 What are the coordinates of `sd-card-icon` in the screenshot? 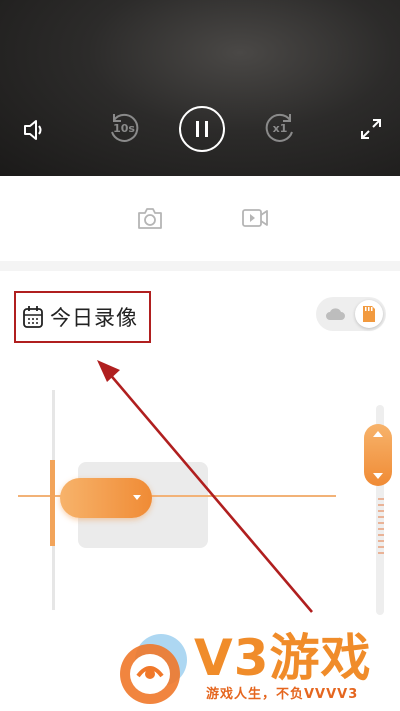 It's located at (369, 314).